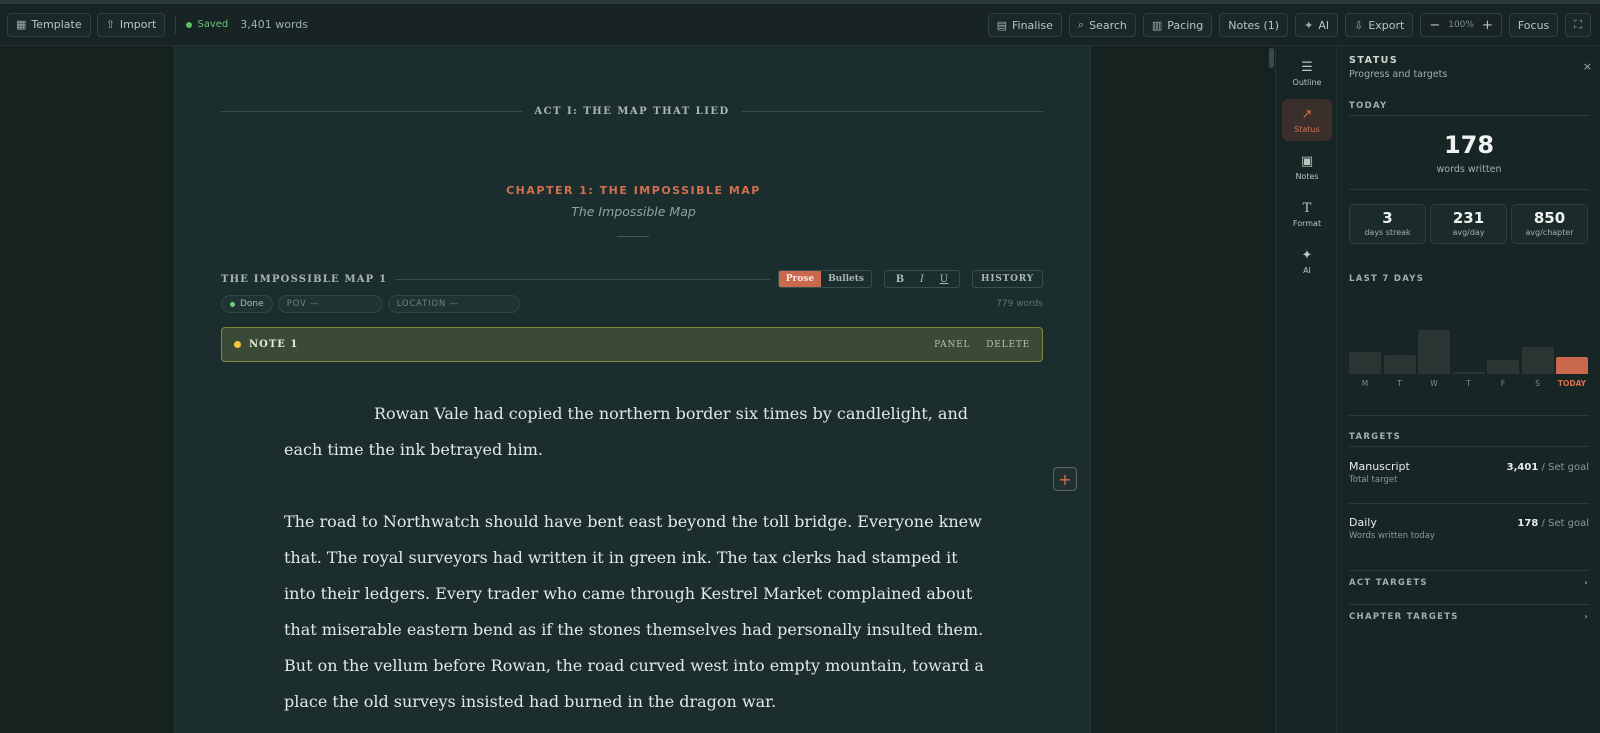 The width and height of the screenshot is (1600, 733). What do you see at coordinates (1307, 208) in the screenshot?
I see `text-format-icon: T` at bounding box center [1307, 208].